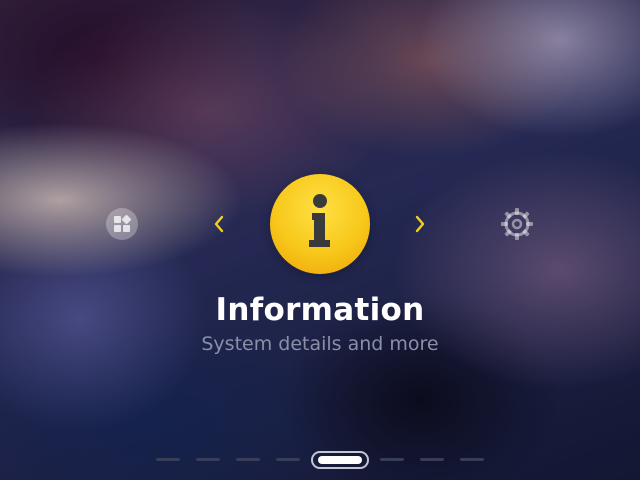  What do you see at coordinates (517, 224) in the screenshot?
I see `gear-icon` at bounding box center [517, 224].